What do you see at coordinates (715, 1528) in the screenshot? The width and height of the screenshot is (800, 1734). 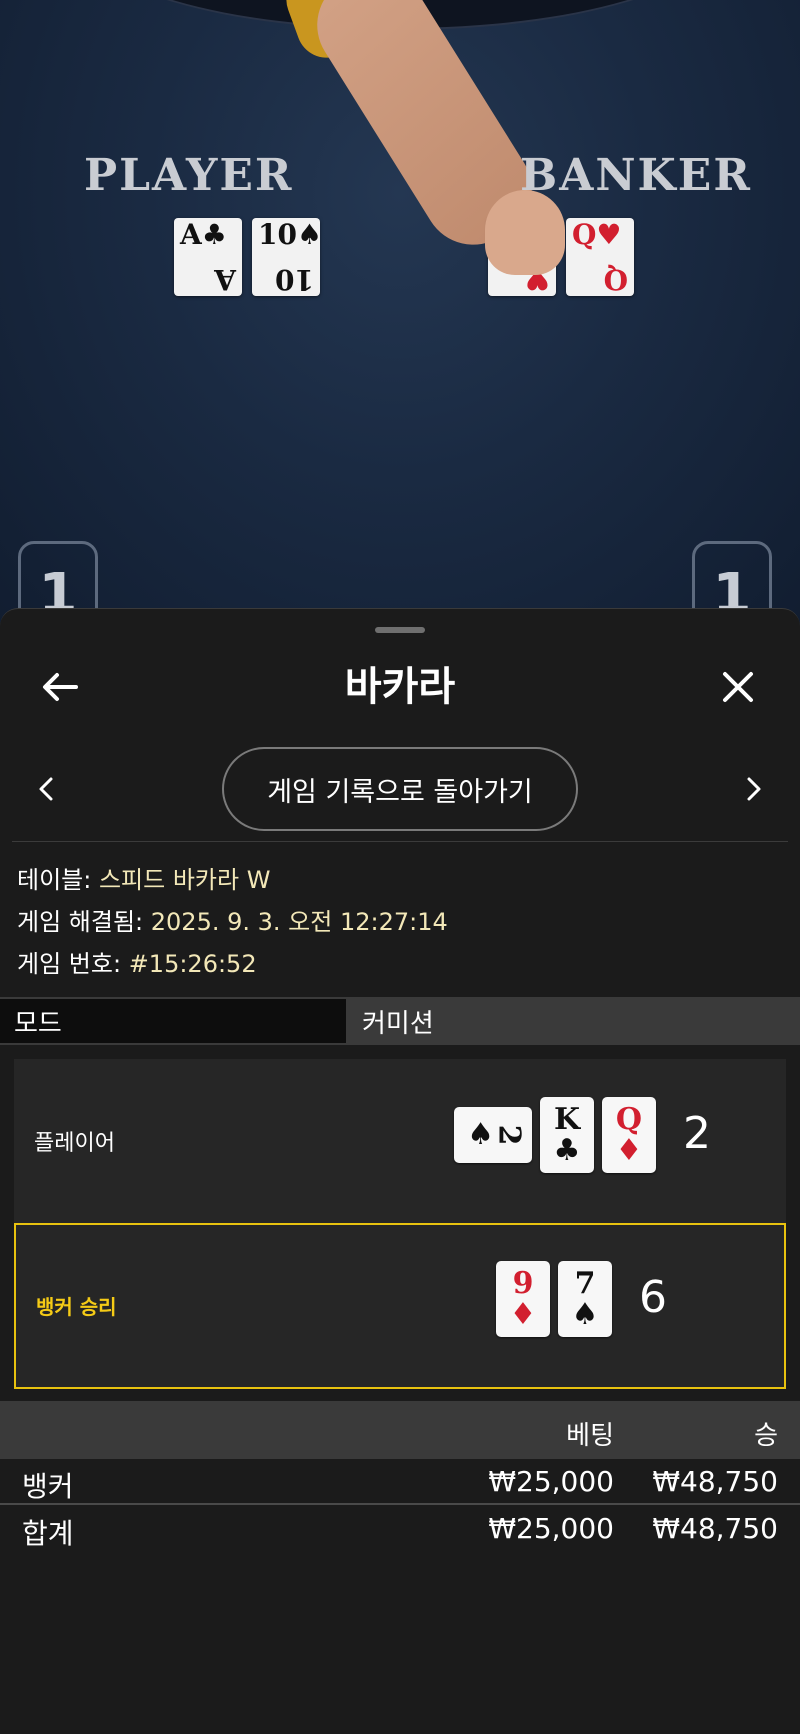 I see `total-win: ₩48,750` at bounding box center [715, 1528].